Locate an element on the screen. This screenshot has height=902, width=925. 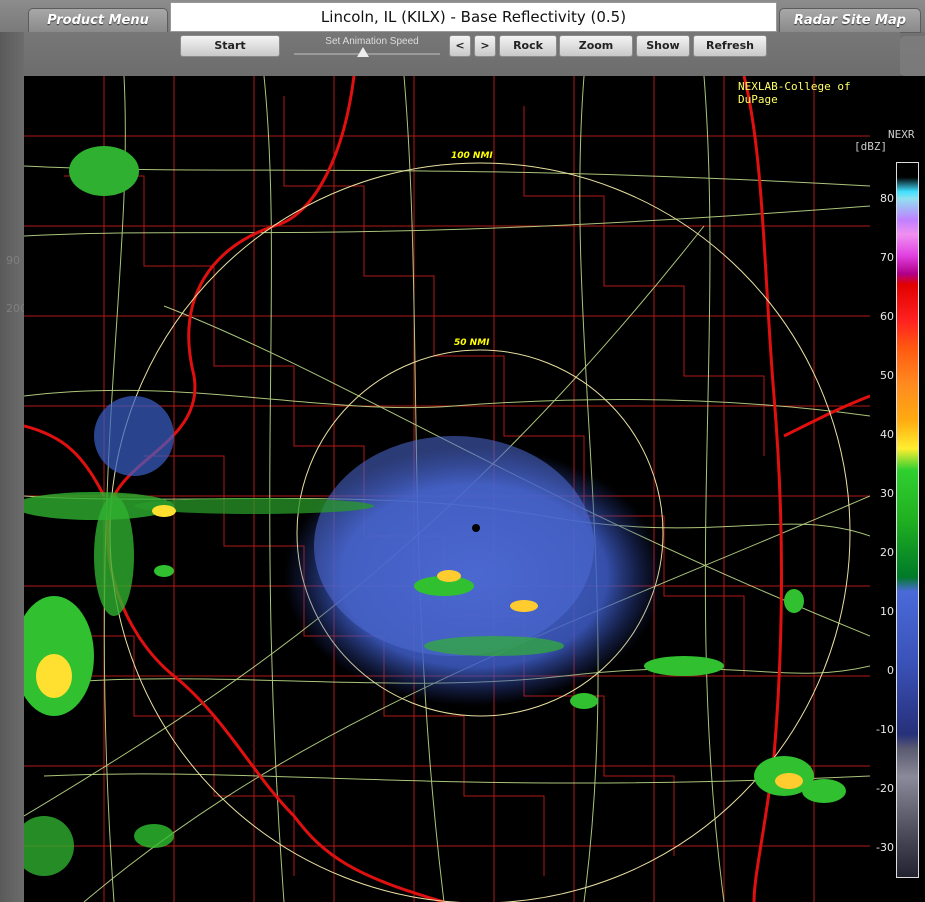
legend-tick: 10 is located at coordinates (887, 611).